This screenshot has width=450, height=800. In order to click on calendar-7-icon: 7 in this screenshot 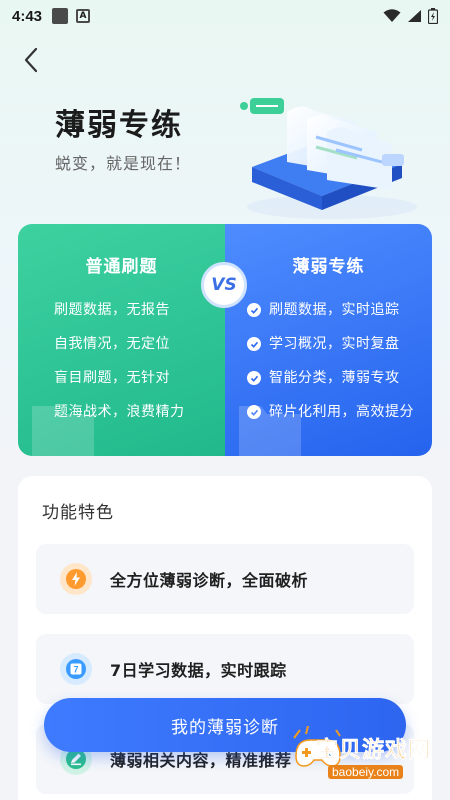, I will do `click(76, 669)`.